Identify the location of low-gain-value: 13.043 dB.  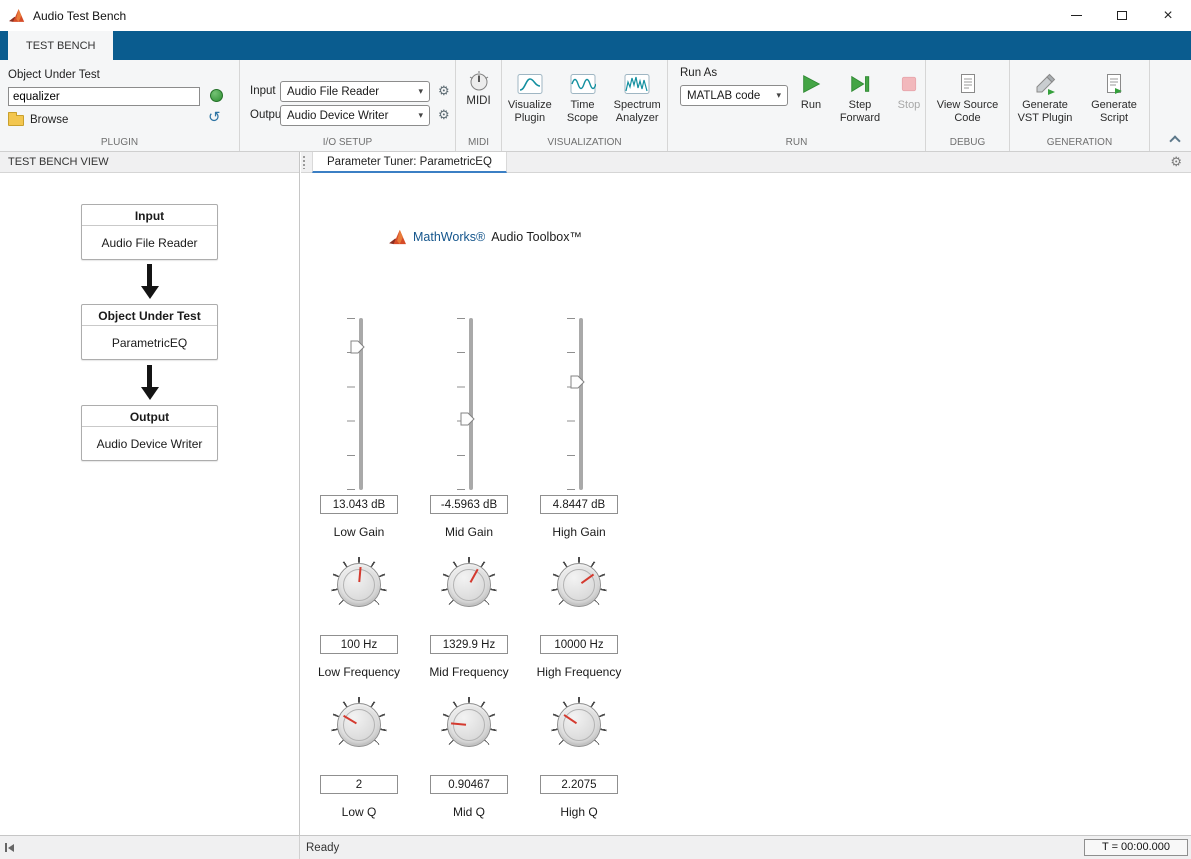
(359, 504).